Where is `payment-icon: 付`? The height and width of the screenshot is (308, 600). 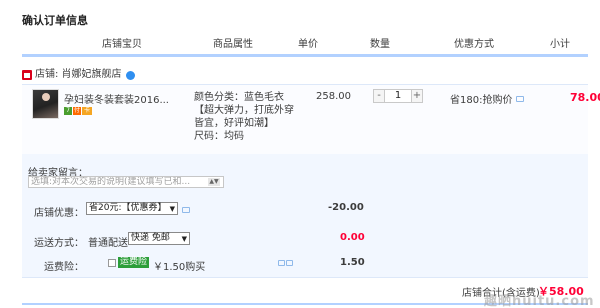
payment-icon: 付 is located at coordinates (77, 111).